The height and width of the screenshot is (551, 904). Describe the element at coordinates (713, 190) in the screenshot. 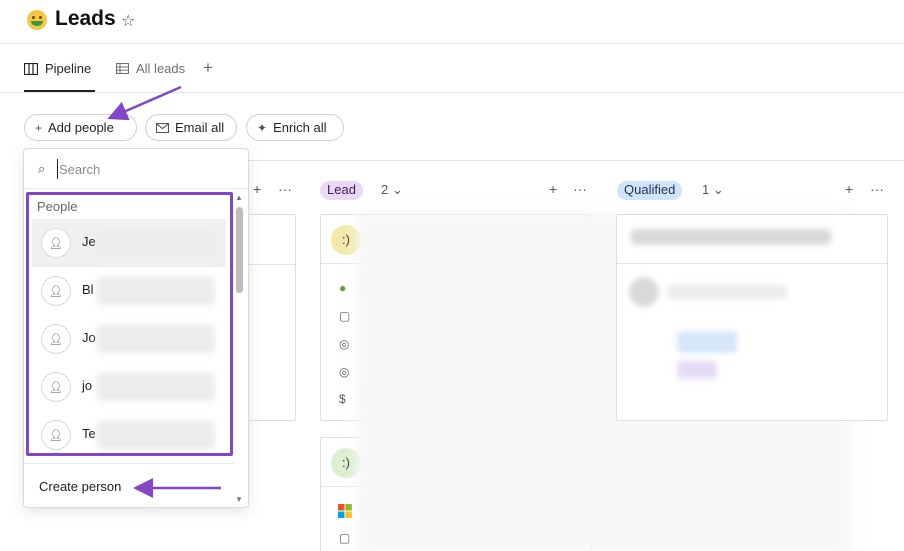

I see `stage-count-qualified: 1 ⌄` at that location.